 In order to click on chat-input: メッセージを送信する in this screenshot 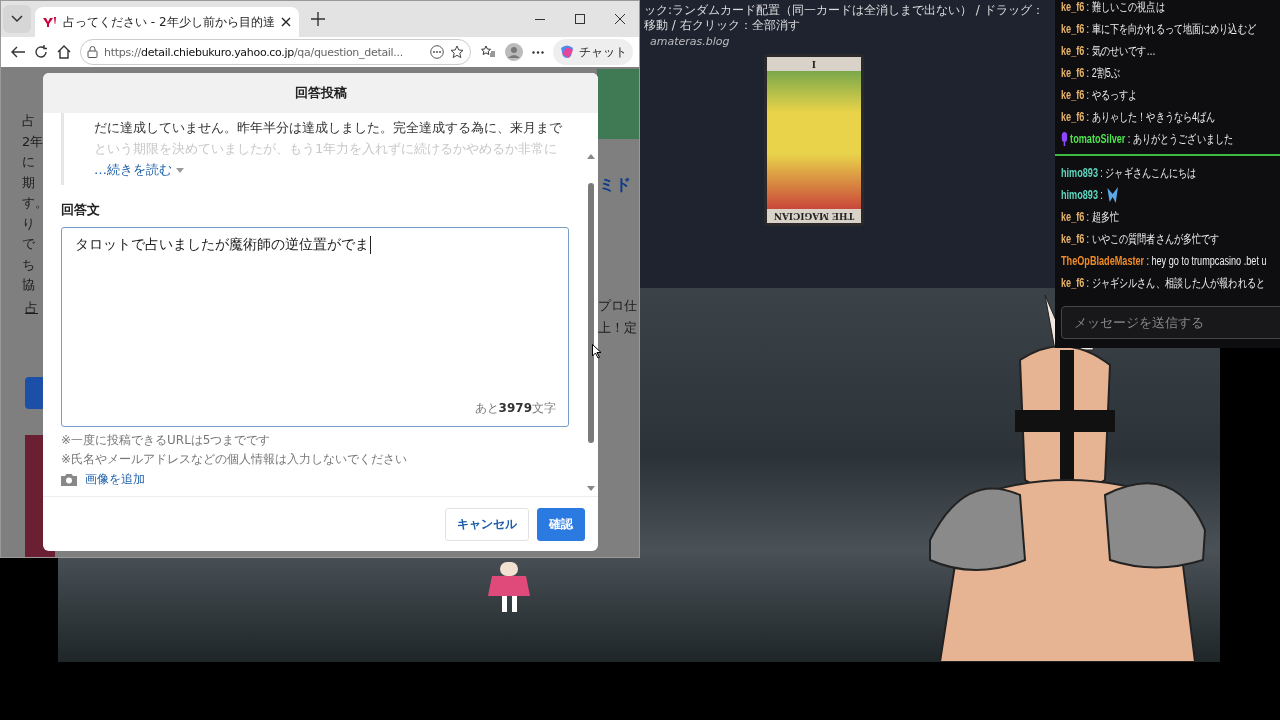, I will do `click(1170, 322)`.